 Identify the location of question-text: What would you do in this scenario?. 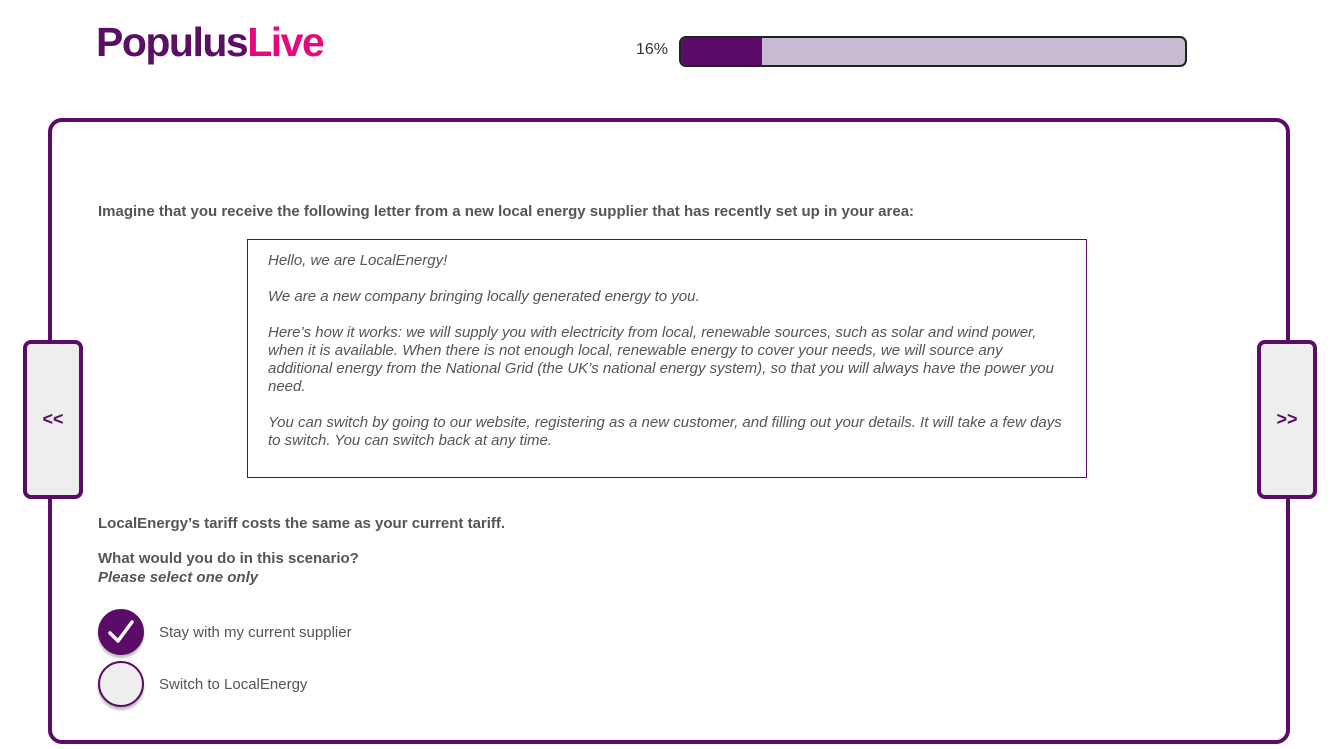
(228, 558).